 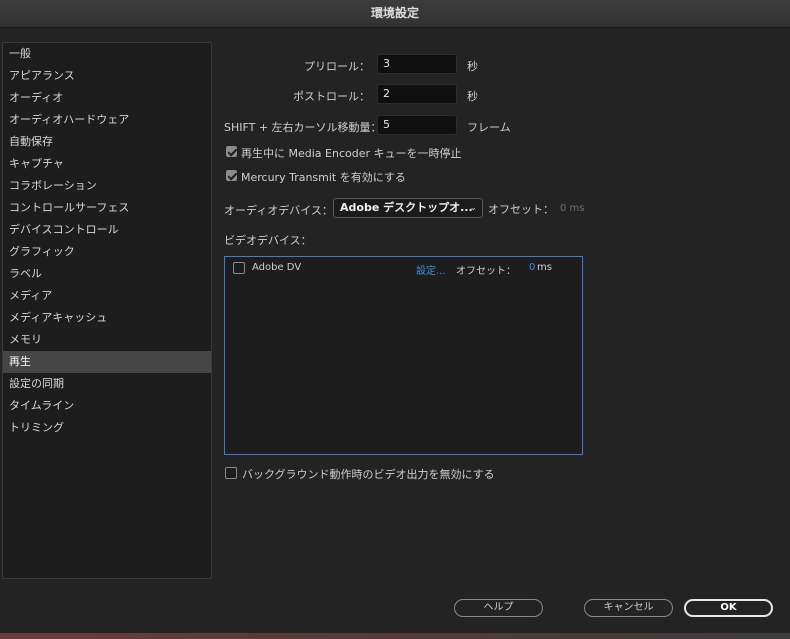 I want to click on sidebar-item-appearance: アピアランス, so click(x=107, y=76).